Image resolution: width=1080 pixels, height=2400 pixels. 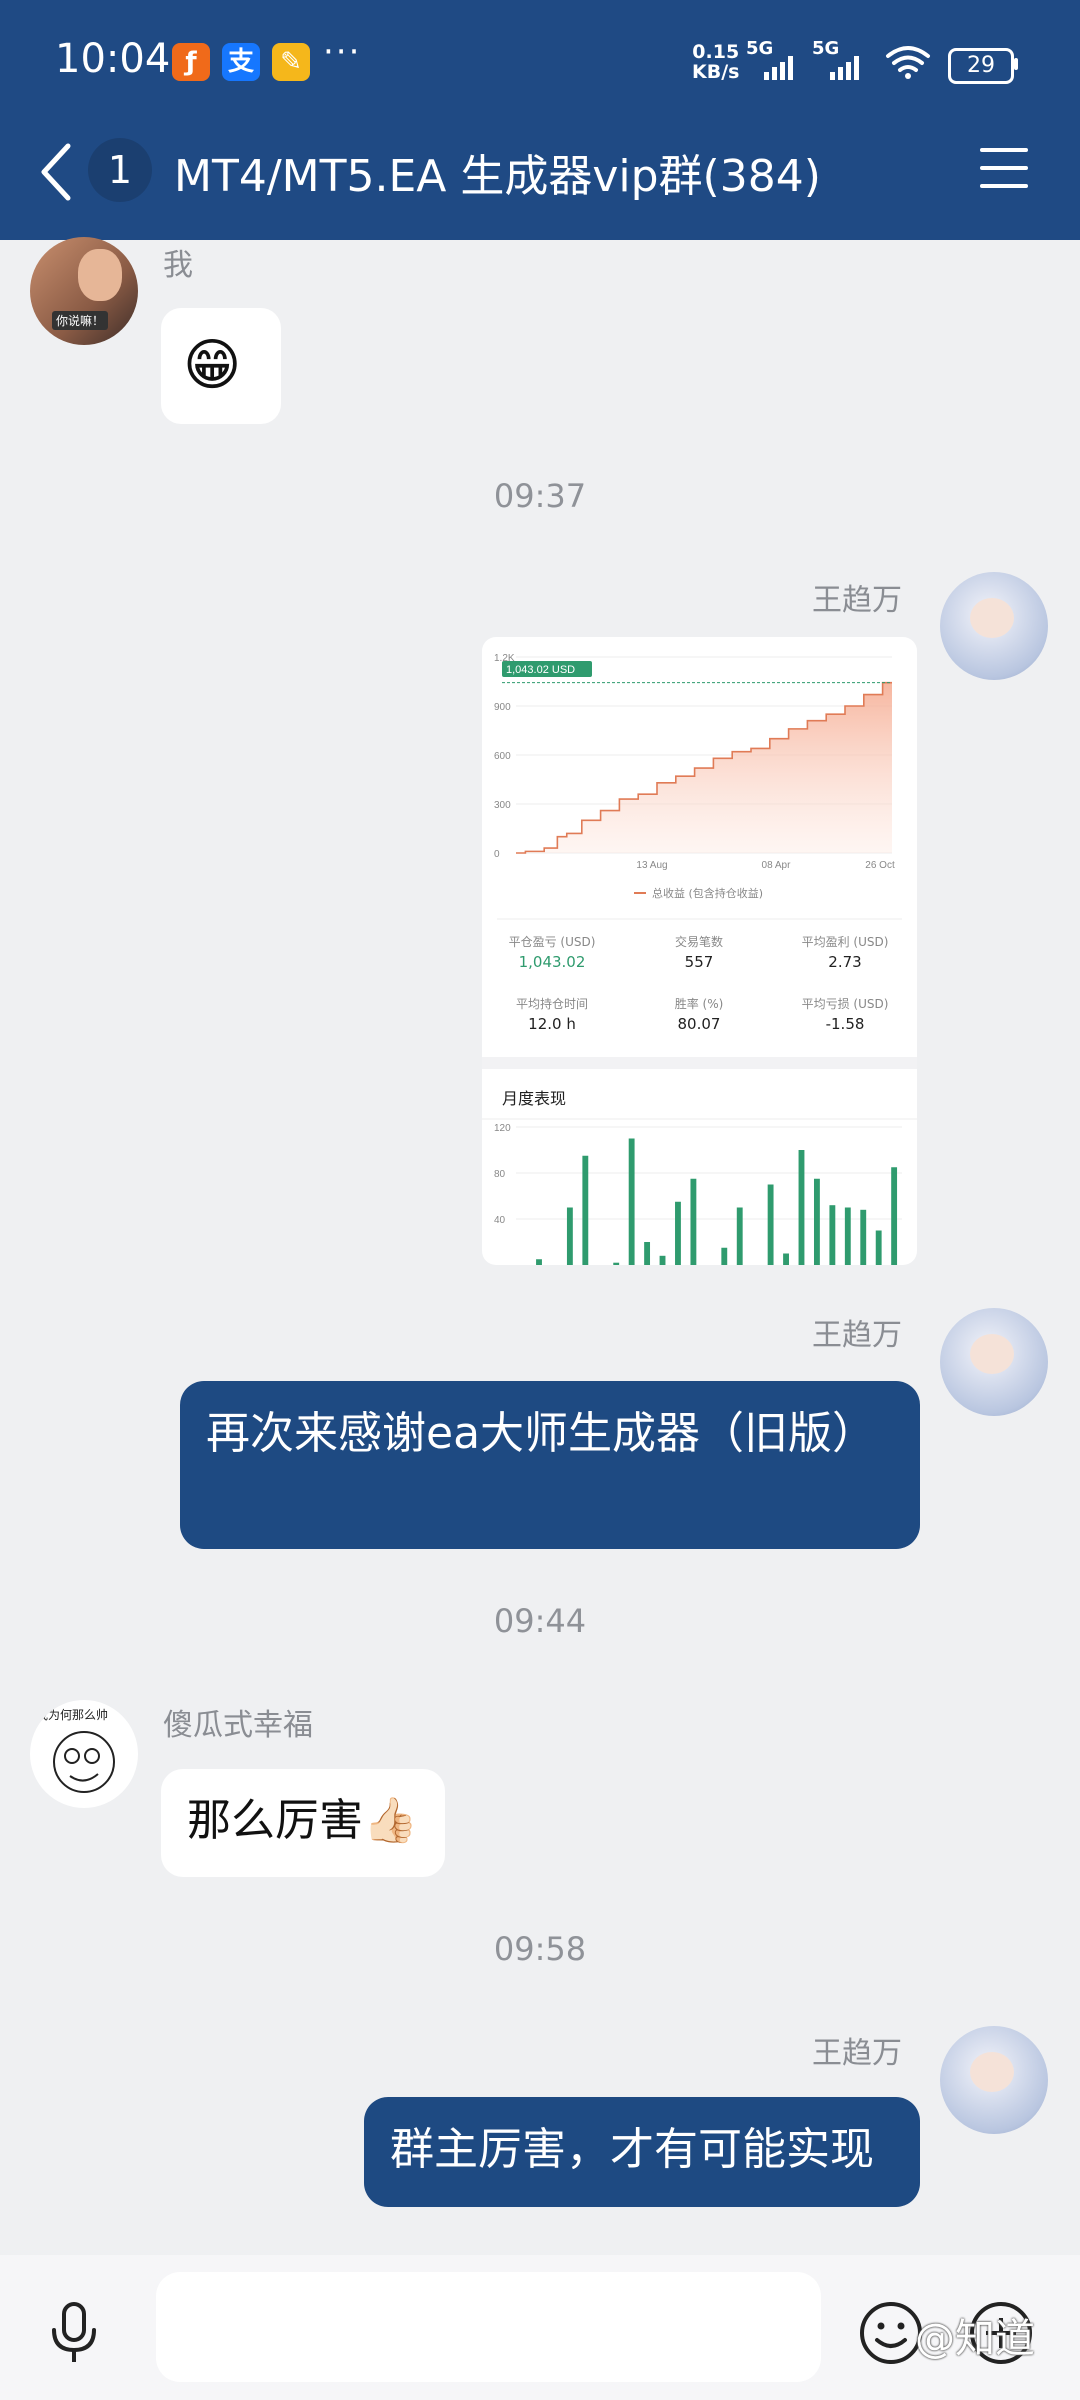 What do you see at coordinates (552, 942) in the screenshot?
I see `stat-label: 平仓盈亏 (USD)` at bounding box center [552, 942].